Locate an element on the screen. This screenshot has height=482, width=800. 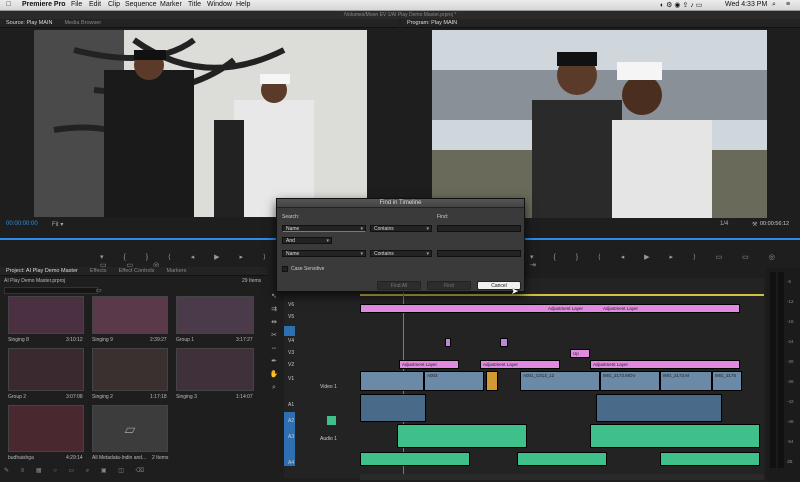
new-bin-icon: ▭ is located at coordinates (99, 290).